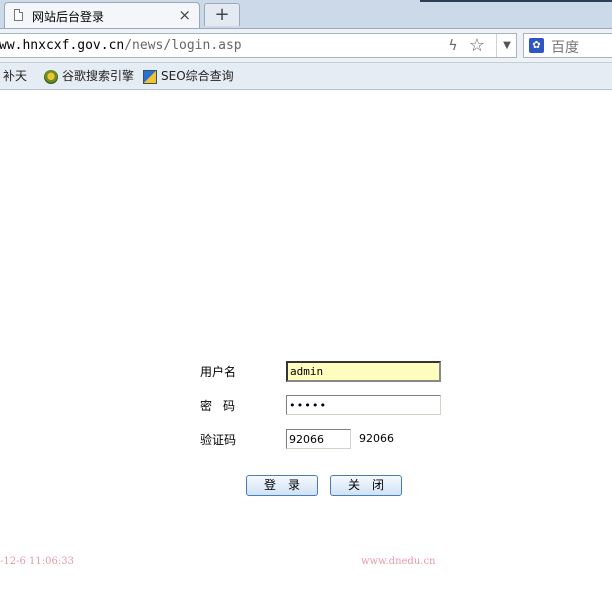 The width and height of the screenshot is (612, 604). What do you see at coordinates (62, 45) in the screenshot?
I see `address-host: ww.hnxcxf.gov.cn` at bounding box center [62, 45].